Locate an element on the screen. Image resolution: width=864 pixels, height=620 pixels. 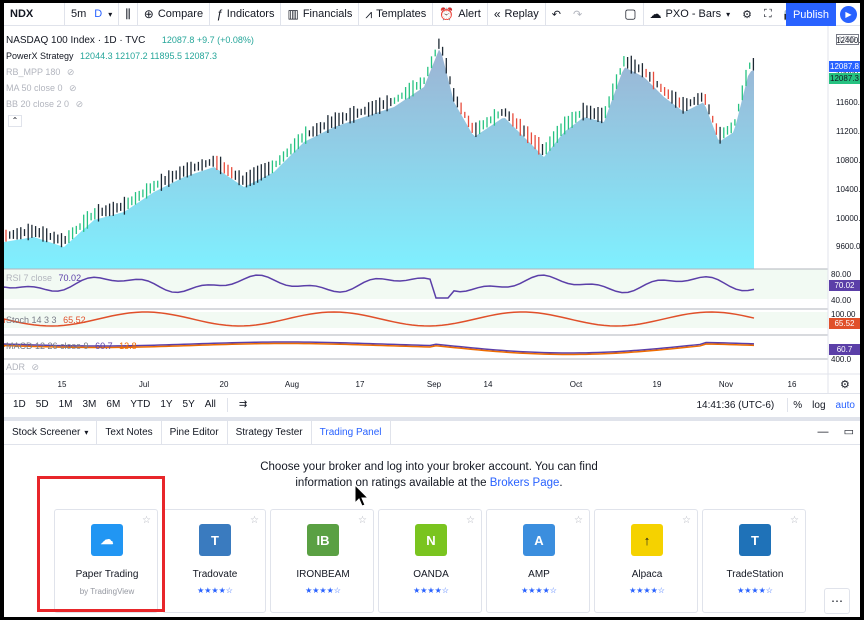
broker-card-oanda: ☆ N OANDA ★★★★☆ is located at coordinates (430, 561).